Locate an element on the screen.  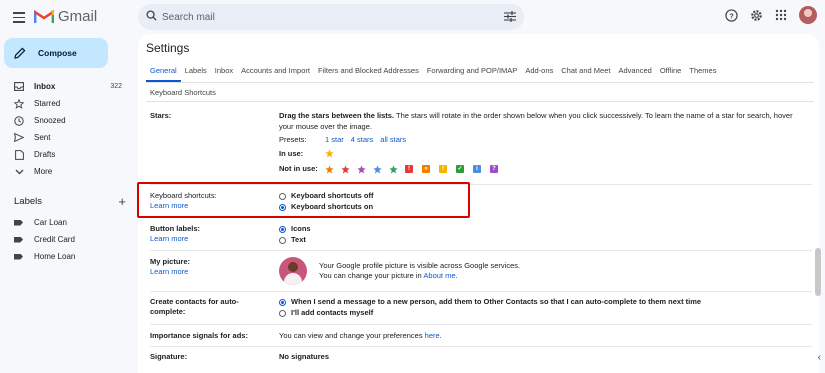
side-panel-toggle-icon: ‹ is located at coordinates (819, 357).